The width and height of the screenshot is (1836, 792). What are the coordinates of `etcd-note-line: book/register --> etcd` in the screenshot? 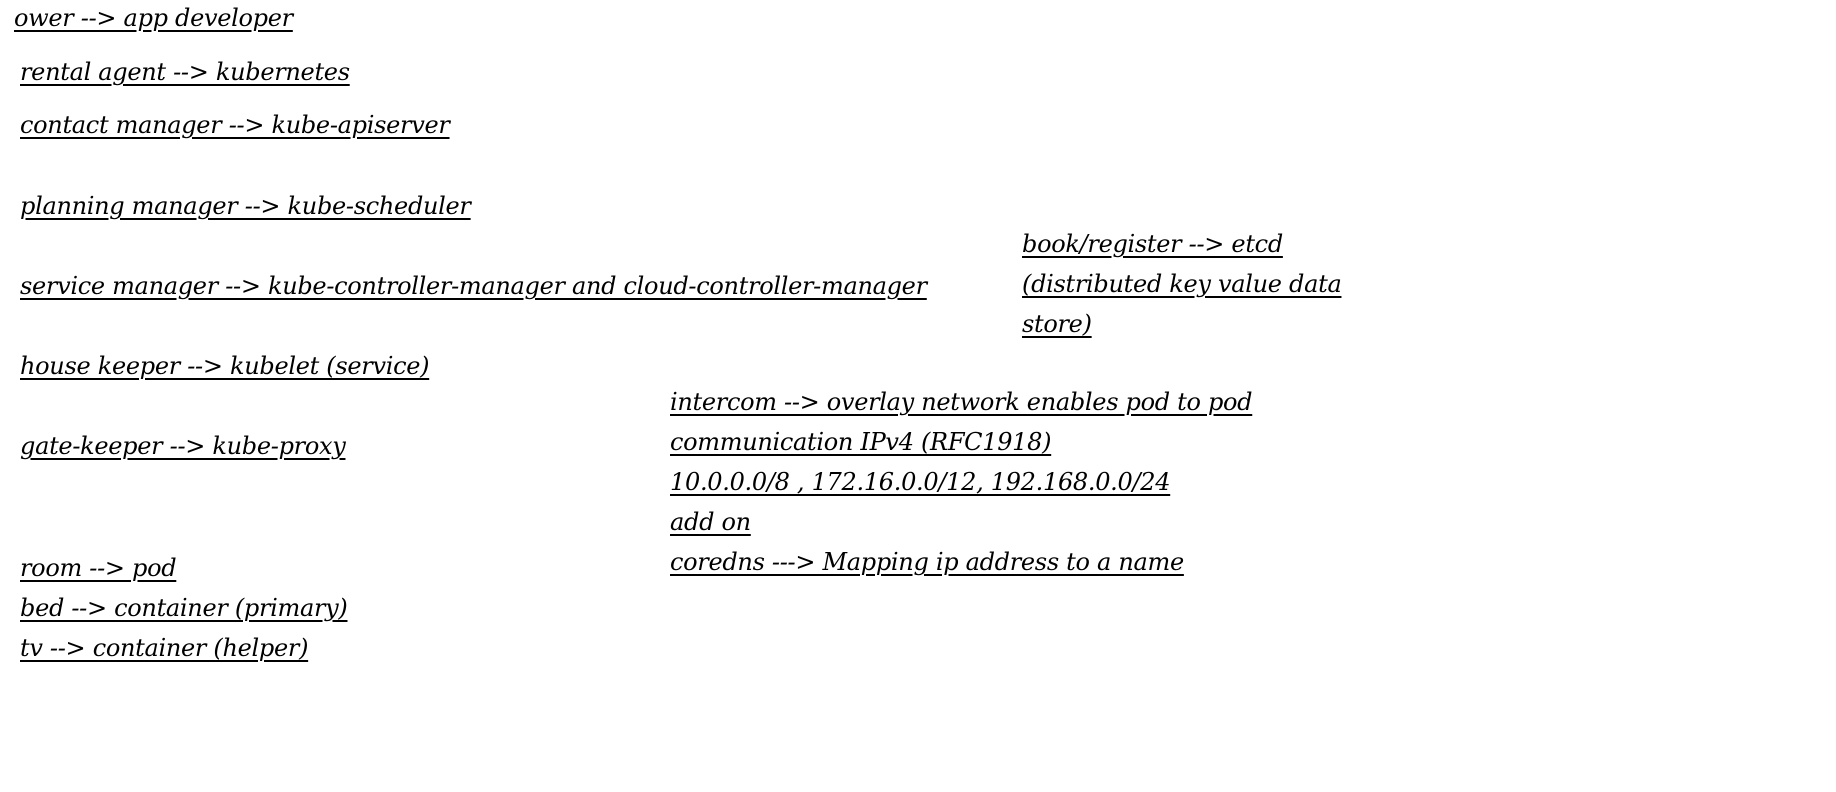 It's located at (1152, 244).